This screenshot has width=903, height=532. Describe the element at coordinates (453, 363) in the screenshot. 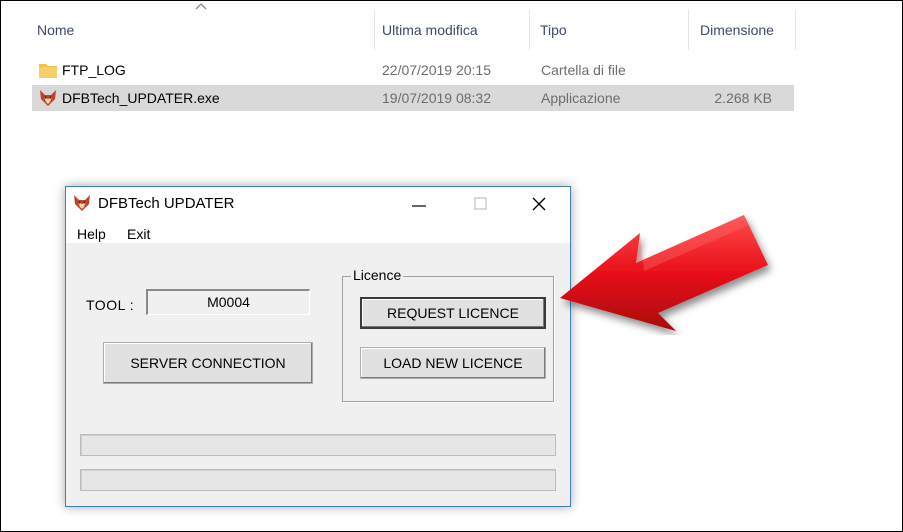

I see `load-new-licence-button: LOAD NEW LICENCE` at that location.